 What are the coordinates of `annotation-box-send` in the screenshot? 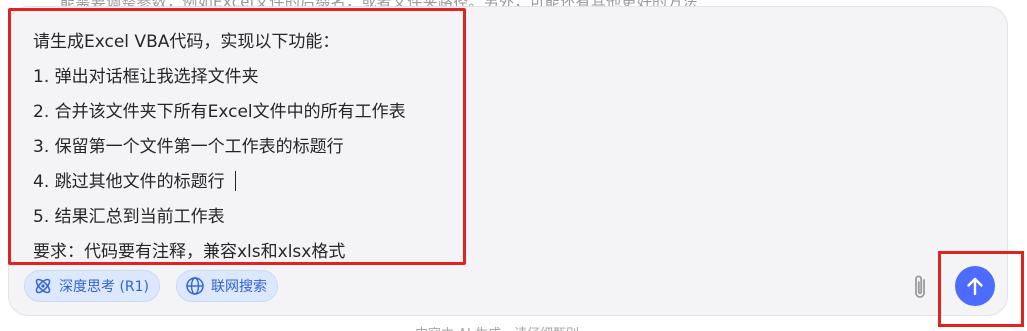 It's located at (981, 289).